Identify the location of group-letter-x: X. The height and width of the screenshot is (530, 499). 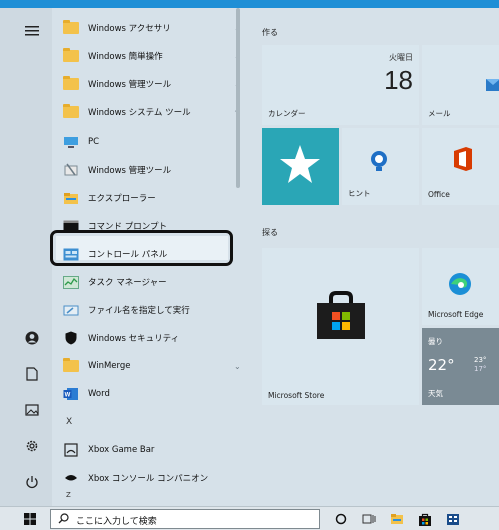
(152, 422).